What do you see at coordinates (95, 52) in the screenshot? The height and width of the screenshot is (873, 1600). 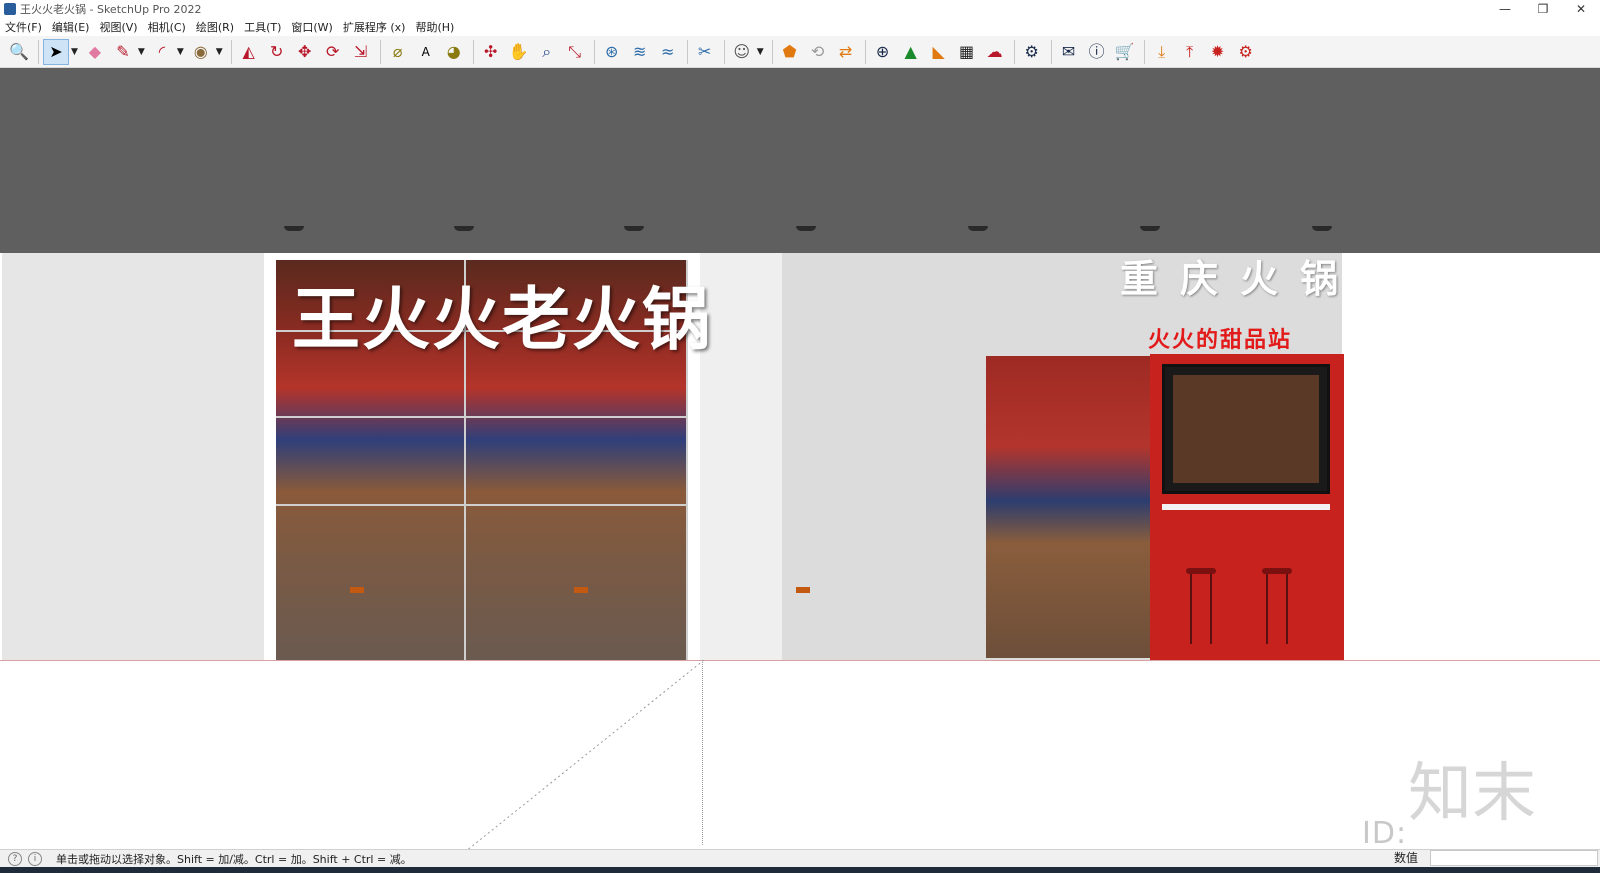 I see `eraser-icon: ◆` at bounding box center [95, 52].